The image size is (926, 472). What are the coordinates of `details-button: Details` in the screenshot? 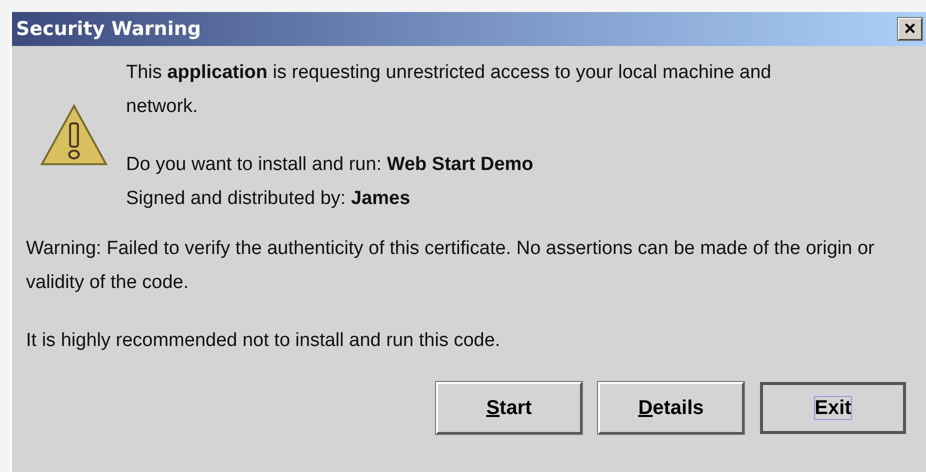 It's located at (671, 408).